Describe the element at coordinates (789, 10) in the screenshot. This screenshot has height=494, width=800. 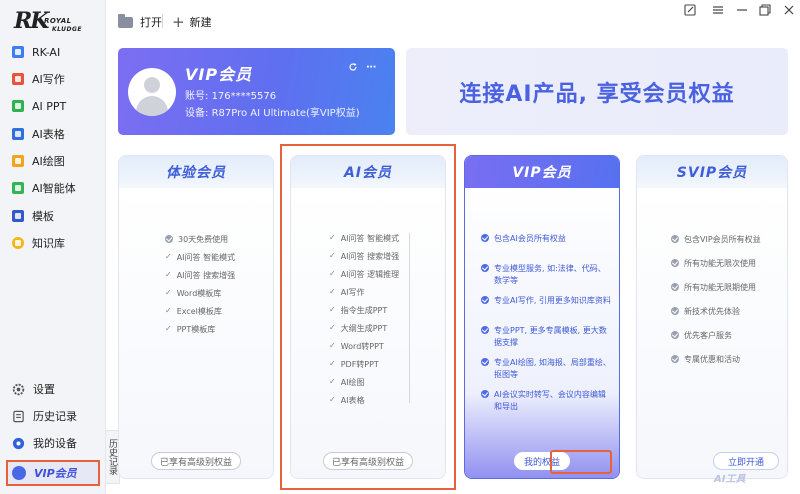
I see `close-icon` at that location.